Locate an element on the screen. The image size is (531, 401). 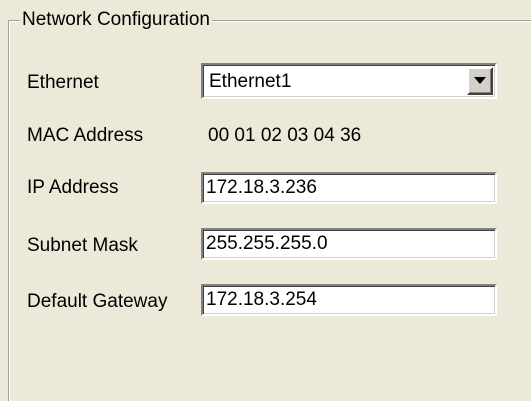
default-gateway-label: Default Gateway is located at coordinates (97, 301).